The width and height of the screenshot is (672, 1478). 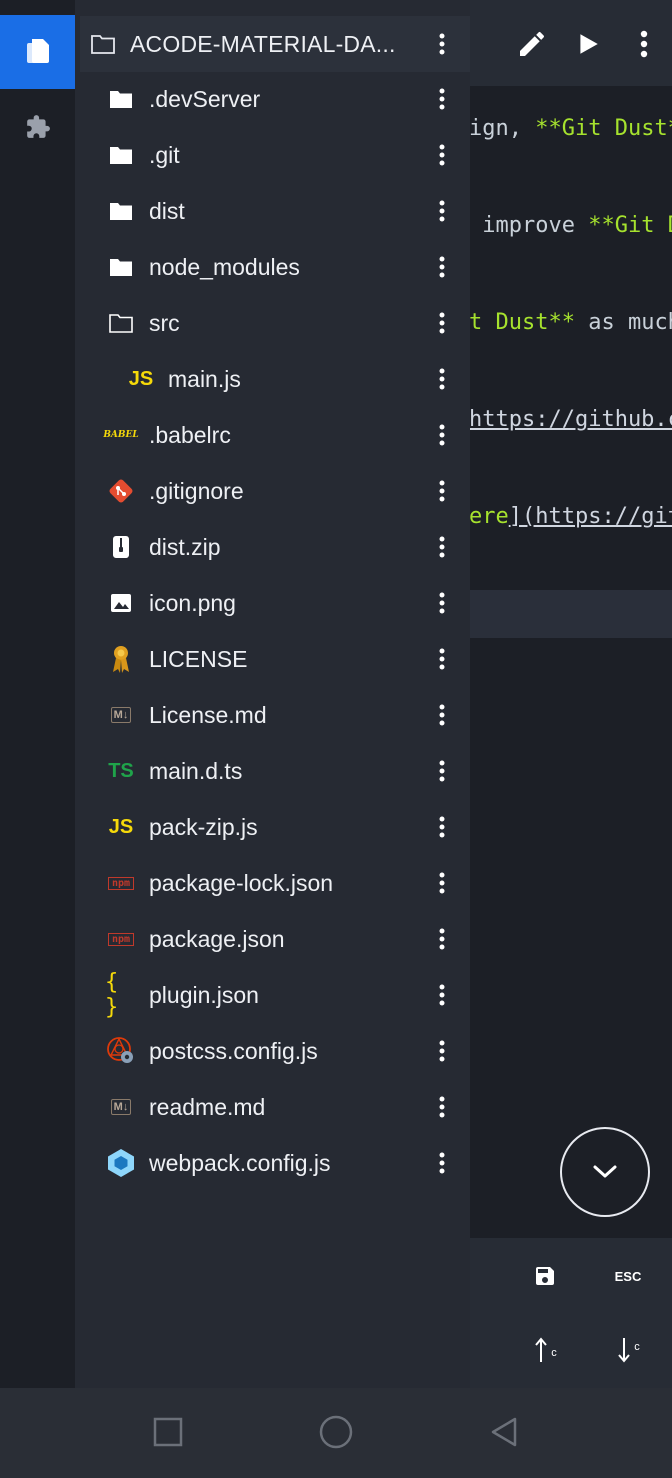 What do you see at coordinates (570, 322) in the screenshot?
I see `code-line: t Dust** as much` at bounding box center [570, 322].